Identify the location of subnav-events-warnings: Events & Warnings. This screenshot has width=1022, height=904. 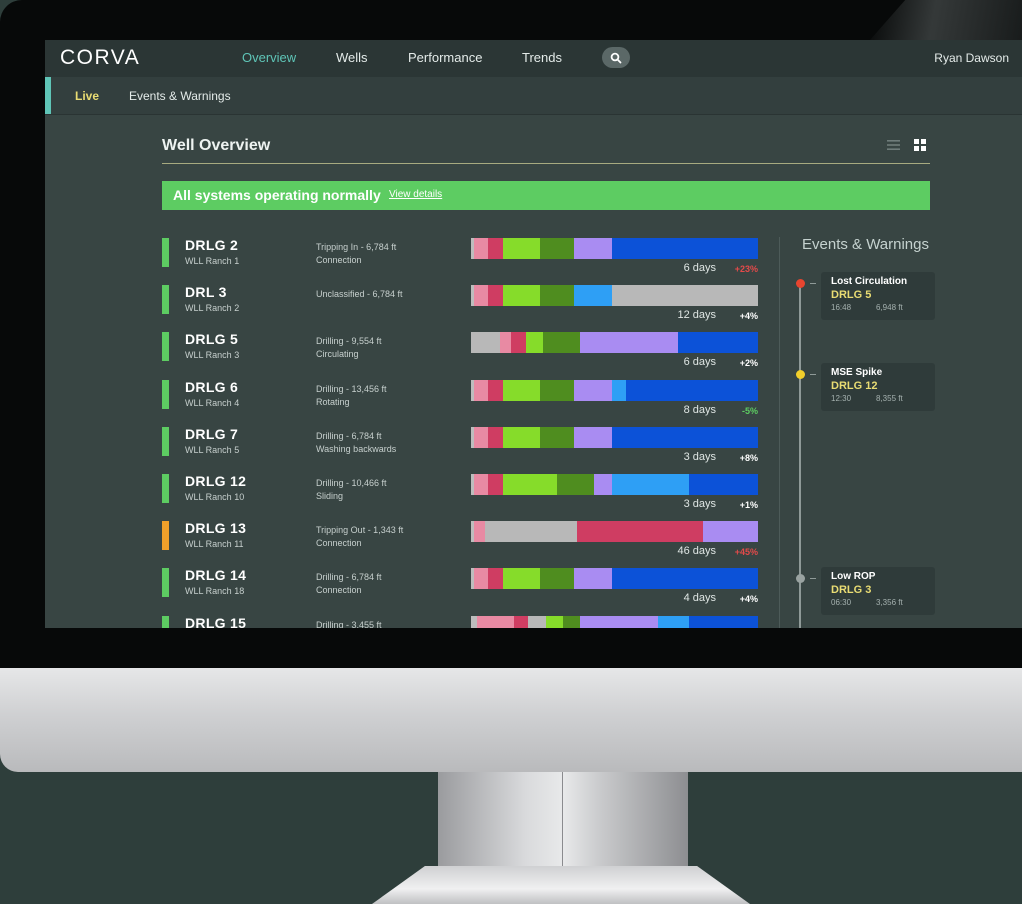
(180, 96).